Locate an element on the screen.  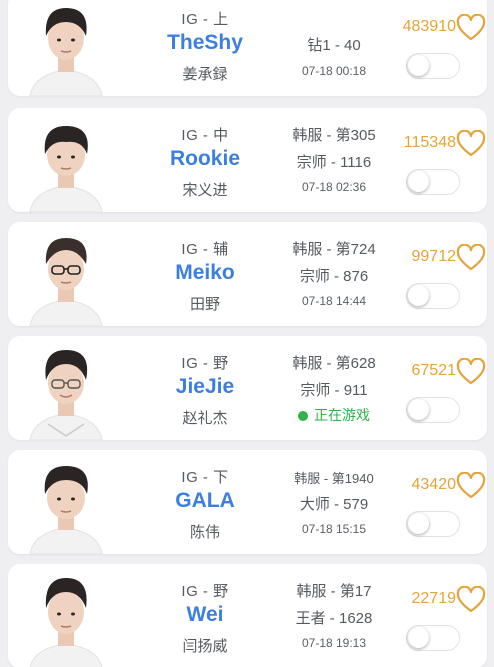
last-seen-time: 07-18 00:18 is located at coordinates (334, 71).